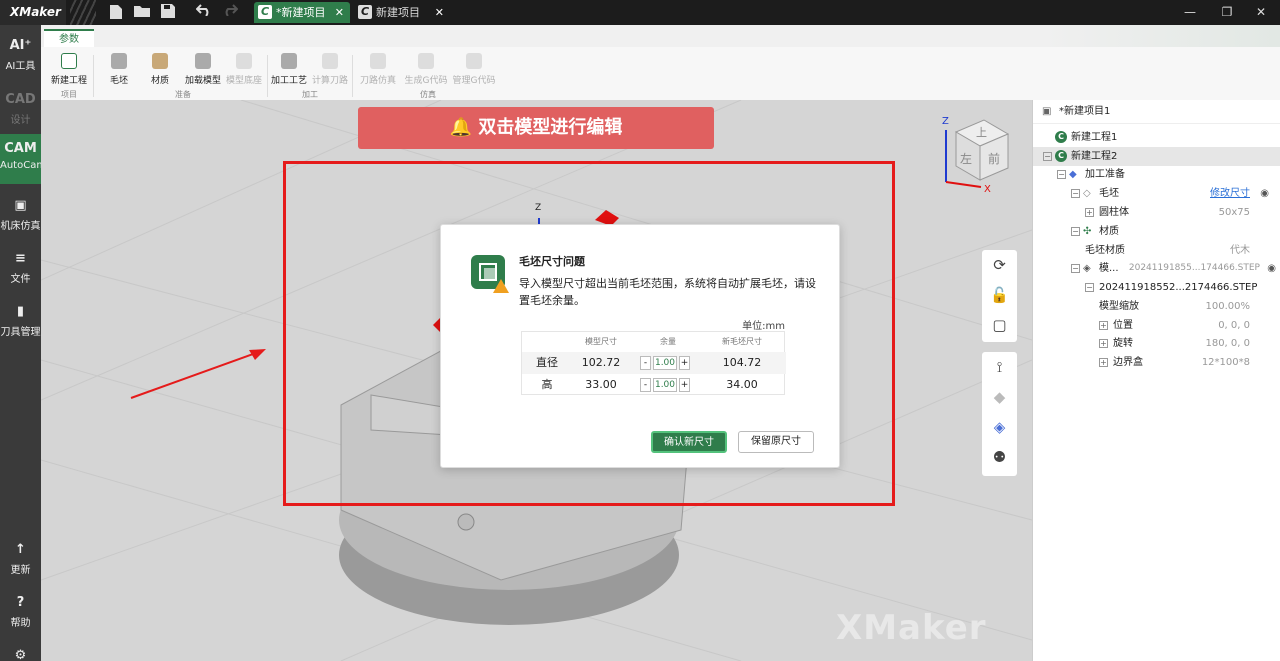  I want to click on toolpath-sim-button: 刀路仿真, so click(378, 71).